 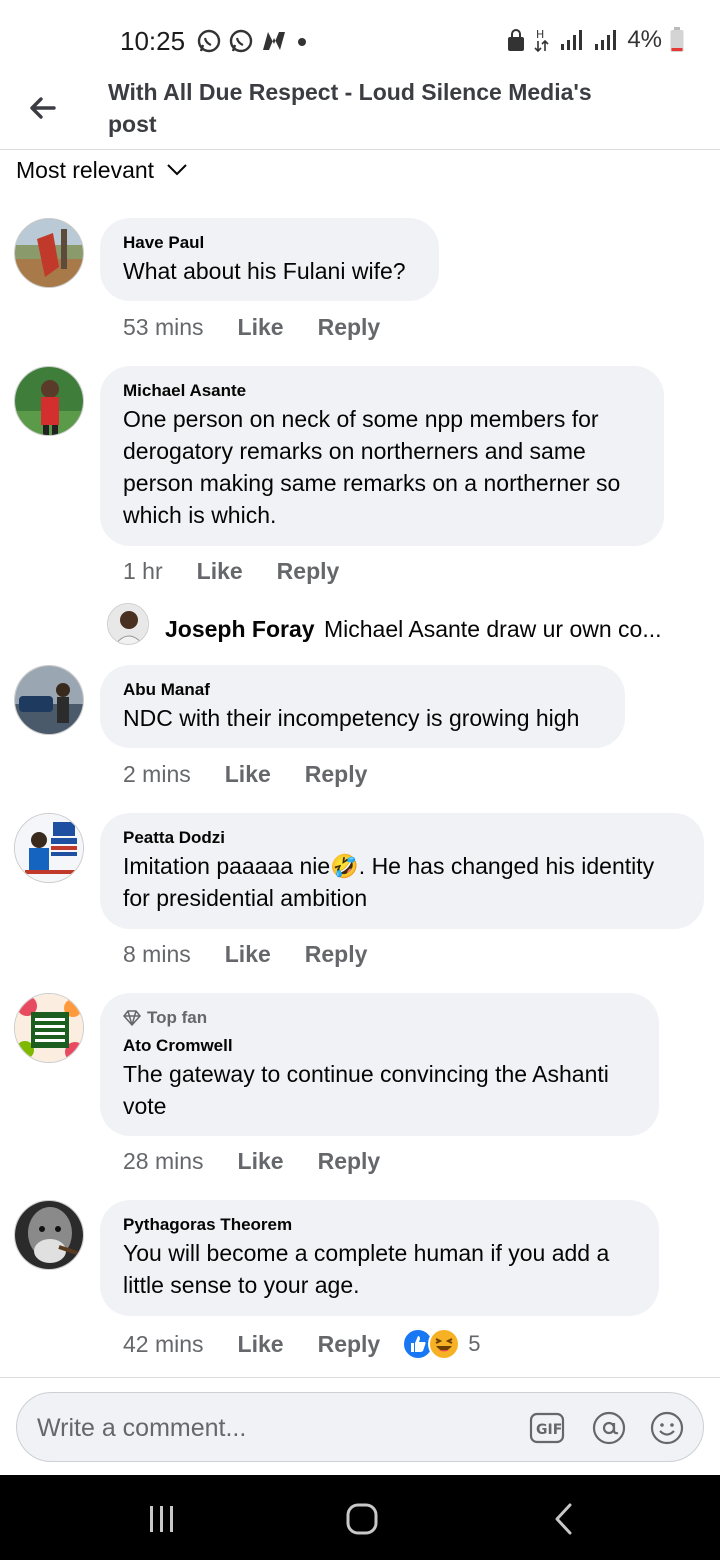 I want to click on svg-text: GIF, so click(x=549, y=1430).